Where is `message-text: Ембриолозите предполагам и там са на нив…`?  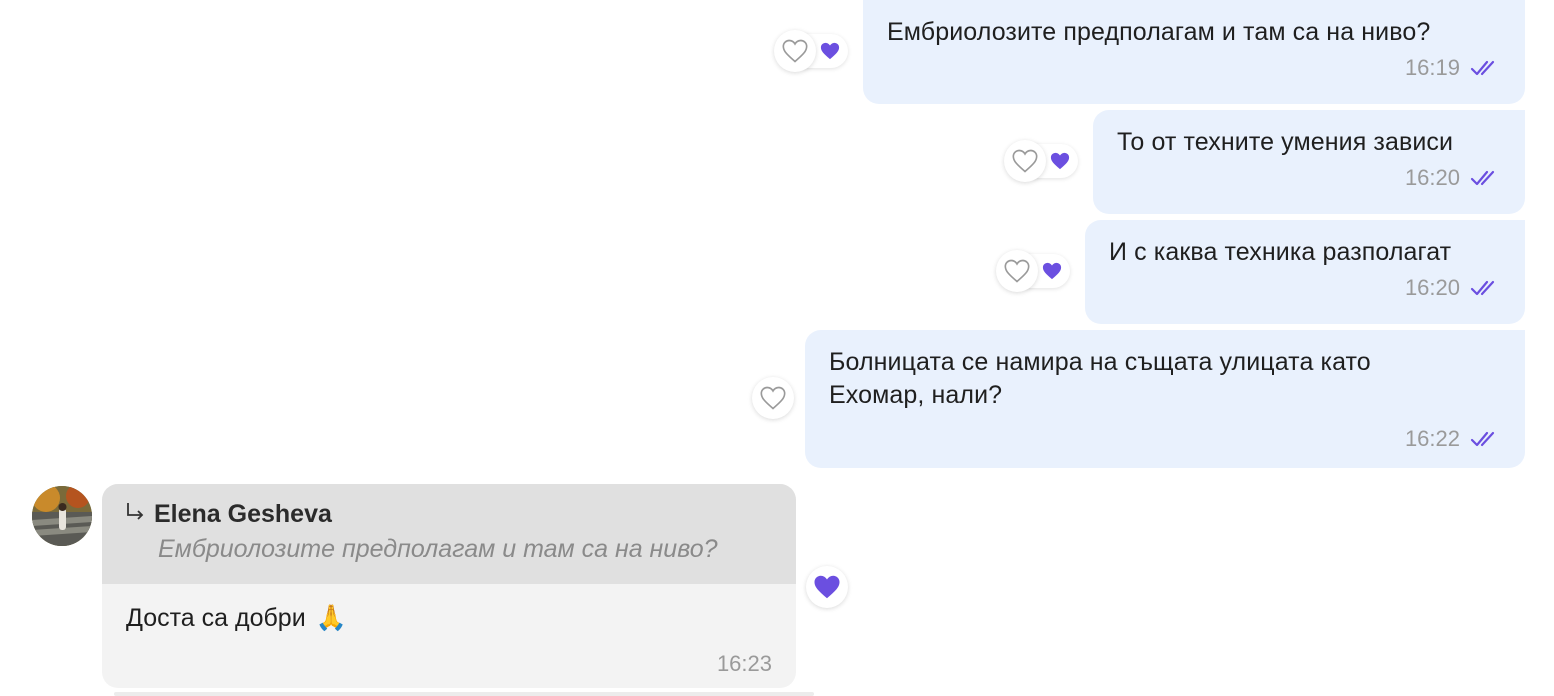 message-text: Ембриолозите предполагам и там са на нив… is located at coordinates (1159, 32).